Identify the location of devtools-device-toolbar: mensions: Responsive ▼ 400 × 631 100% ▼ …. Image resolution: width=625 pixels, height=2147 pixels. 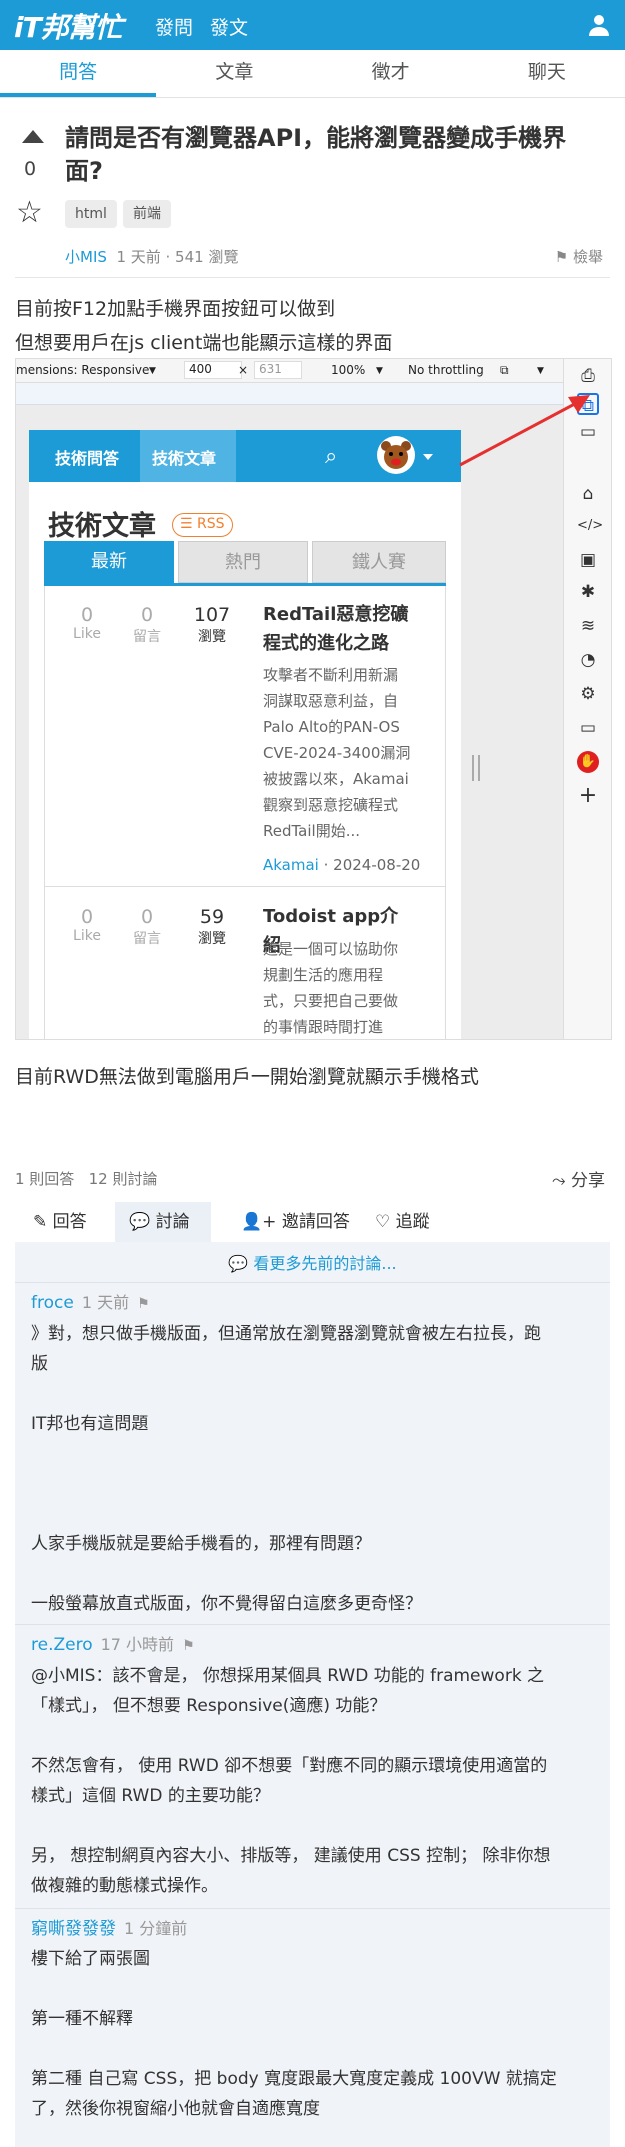
(289, 371).